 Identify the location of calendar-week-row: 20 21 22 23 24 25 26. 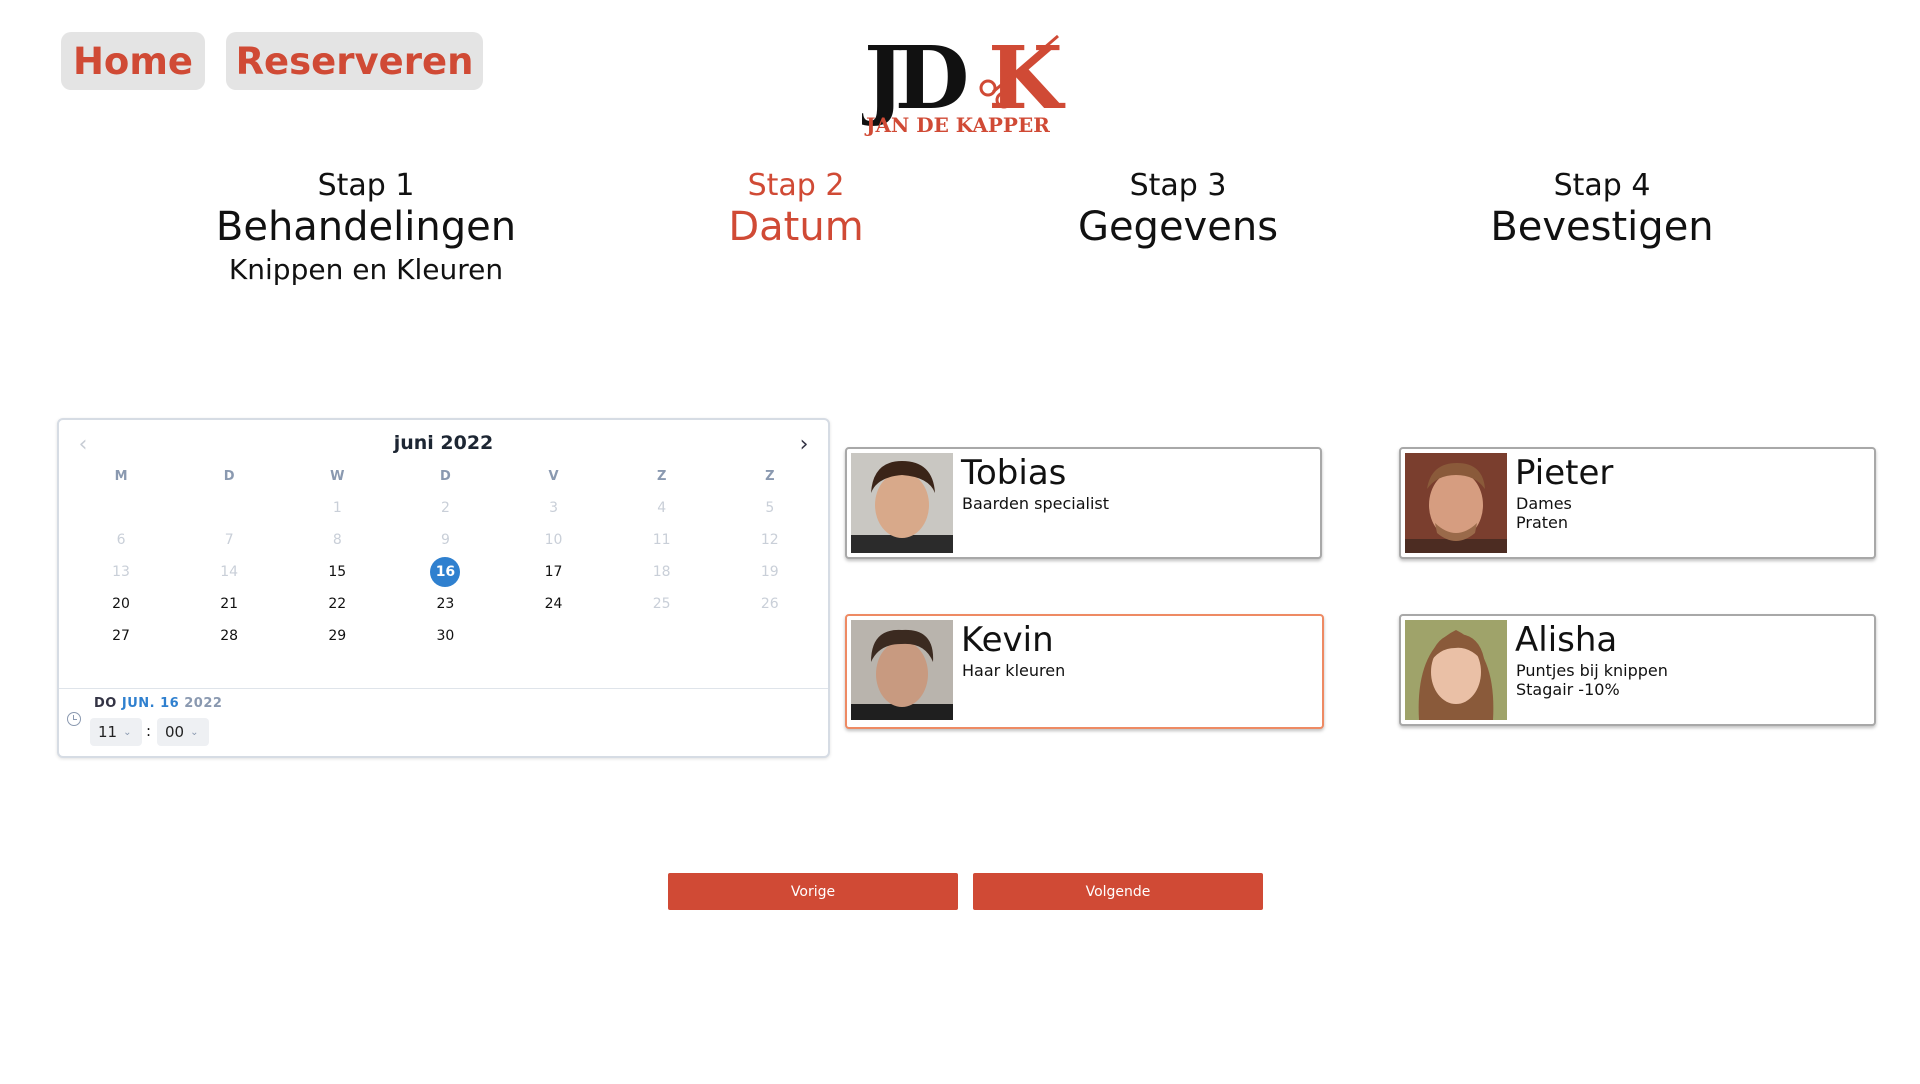
(445, 604).